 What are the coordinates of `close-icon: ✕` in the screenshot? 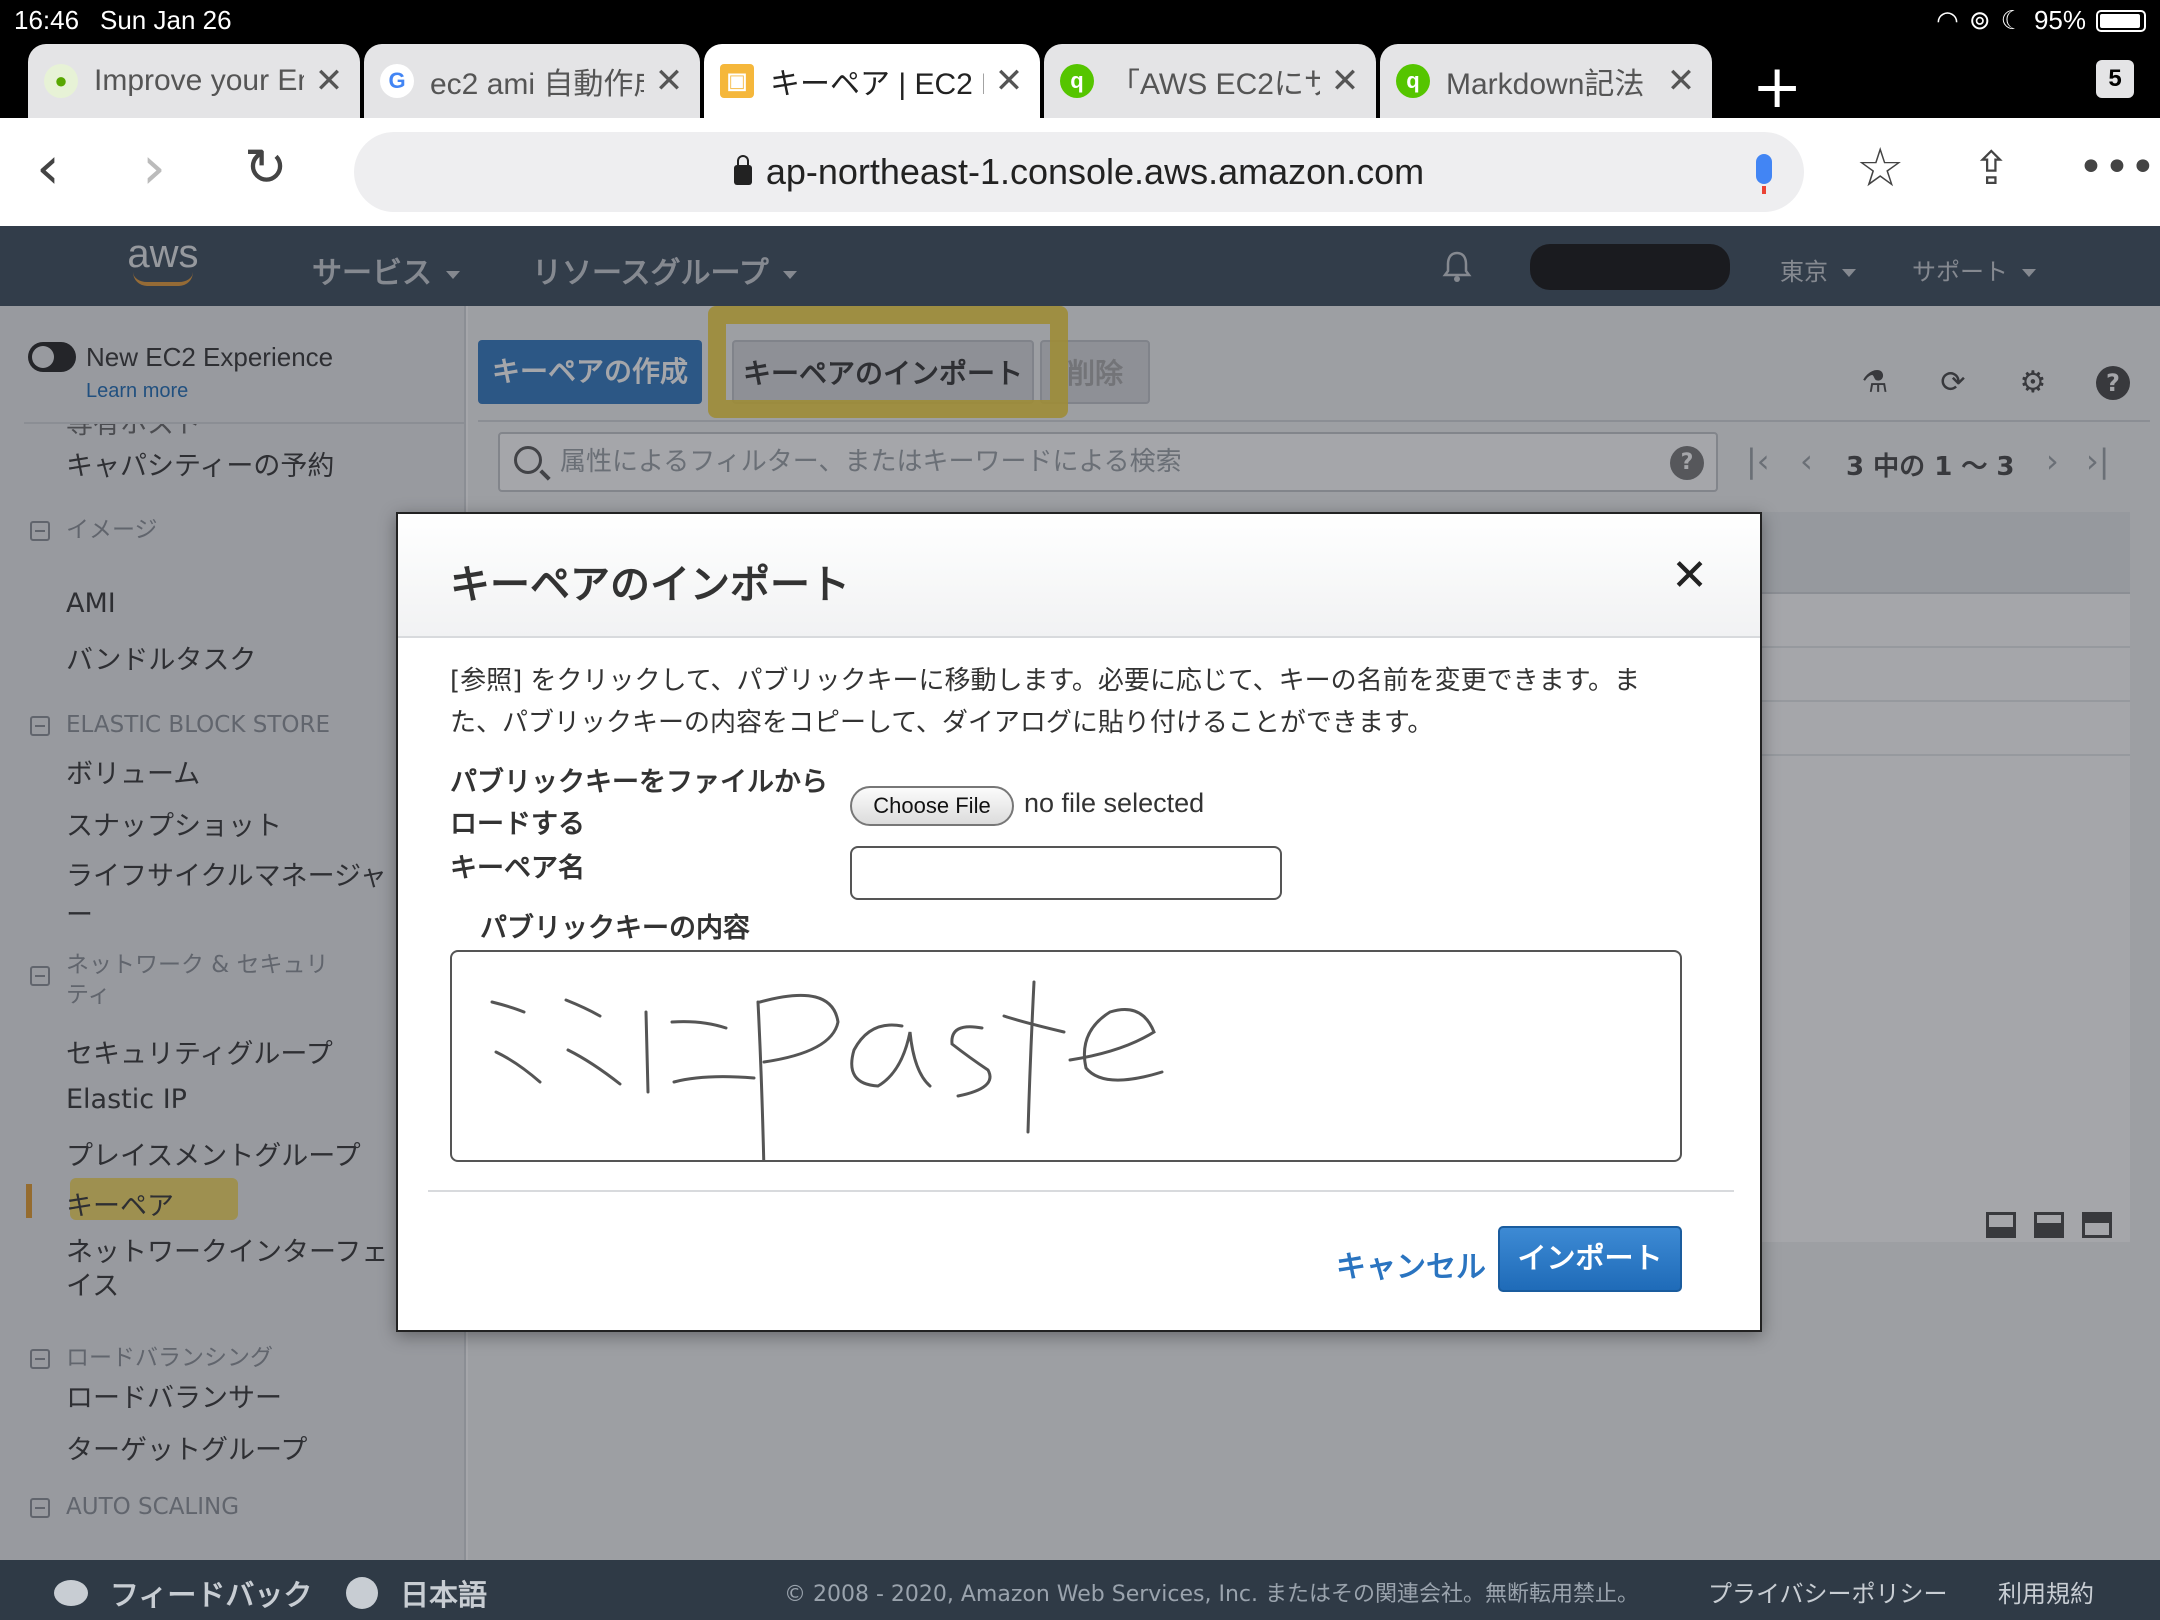 It's located at (1689, 576).